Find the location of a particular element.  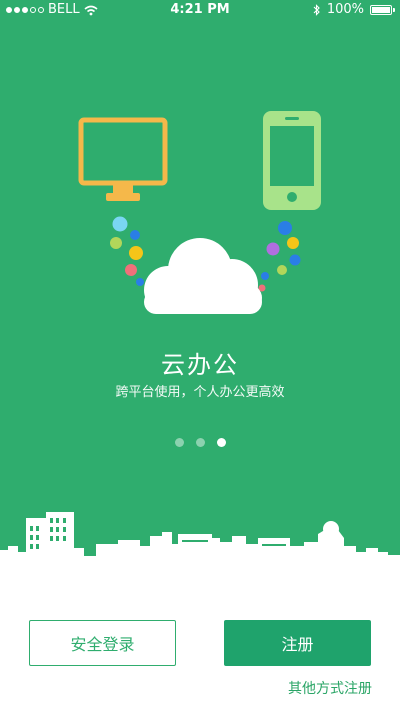

monitor-icon is located at coordinates (123, 159).